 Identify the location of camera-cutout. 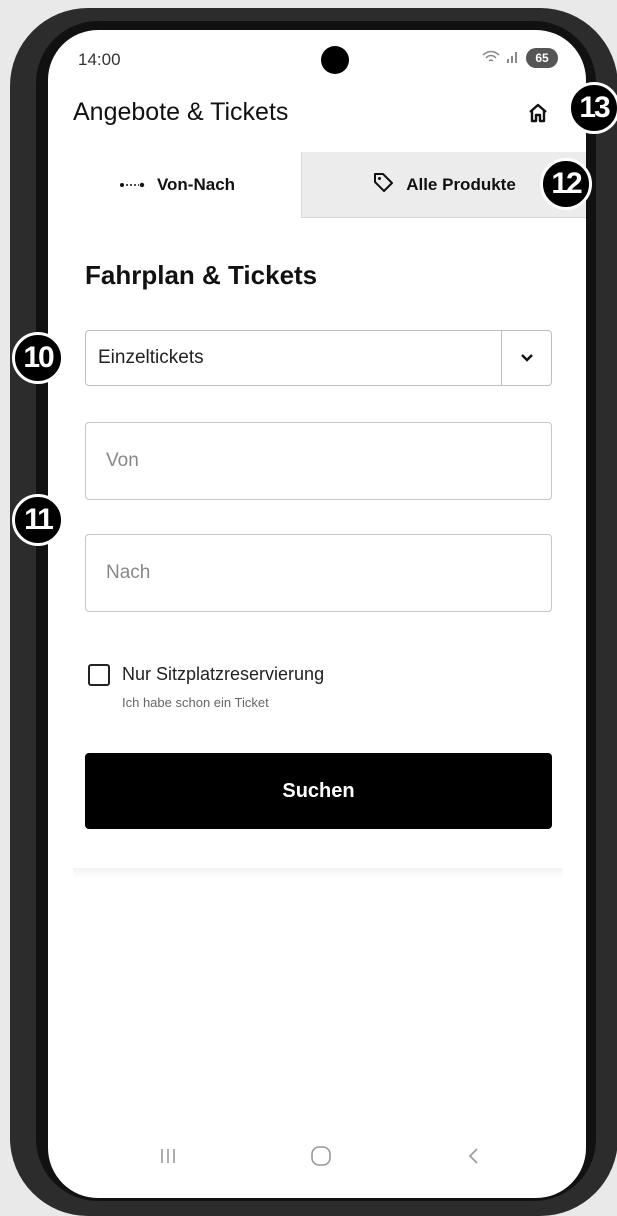
(335, 60).